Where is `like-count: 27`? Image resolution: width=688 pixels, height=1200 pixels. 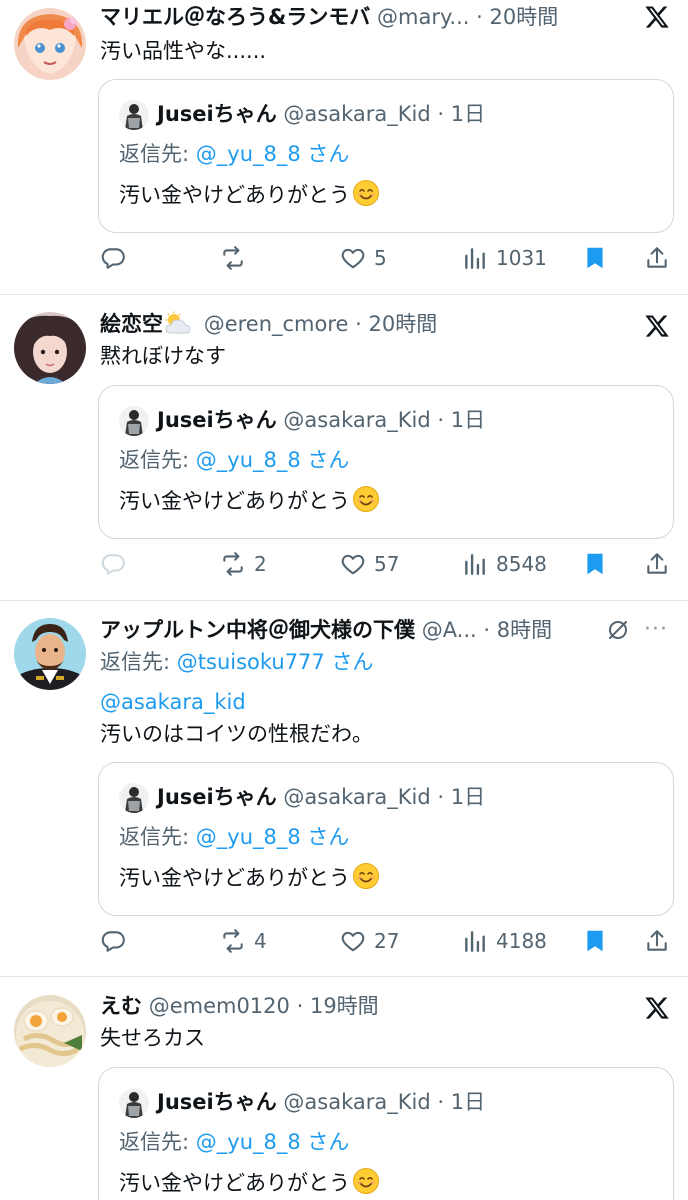
like-count: 27 is located at coordinates (387, 941).